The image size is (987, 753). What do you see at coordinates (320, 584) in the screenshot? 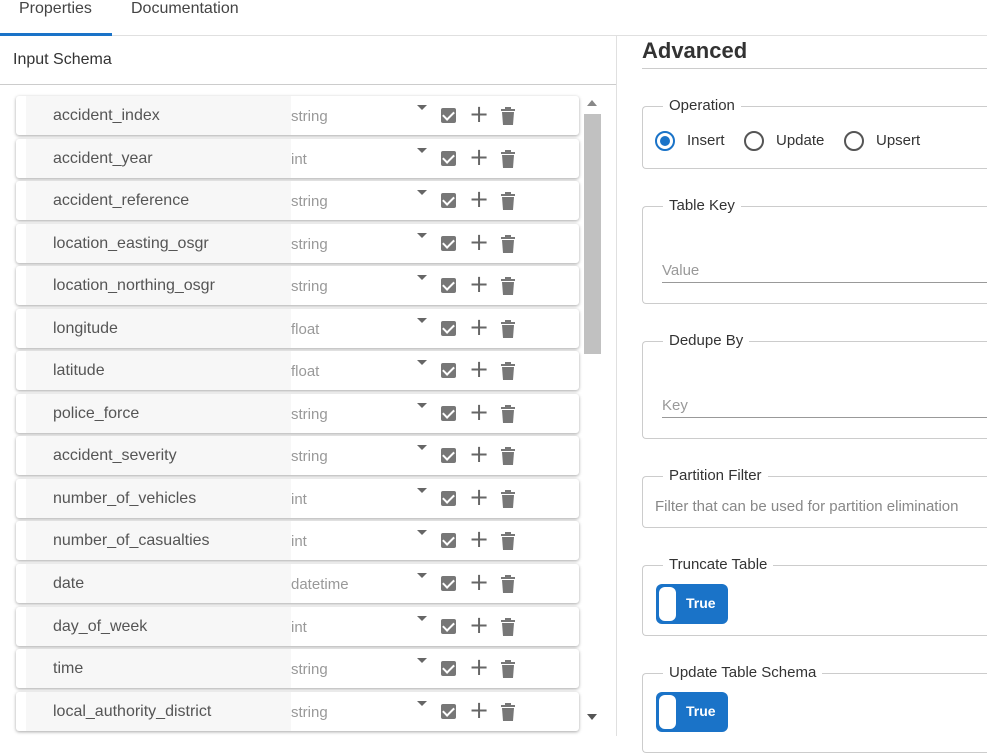
I see `column-type-select: datetime` at bounding box center [320, 584].